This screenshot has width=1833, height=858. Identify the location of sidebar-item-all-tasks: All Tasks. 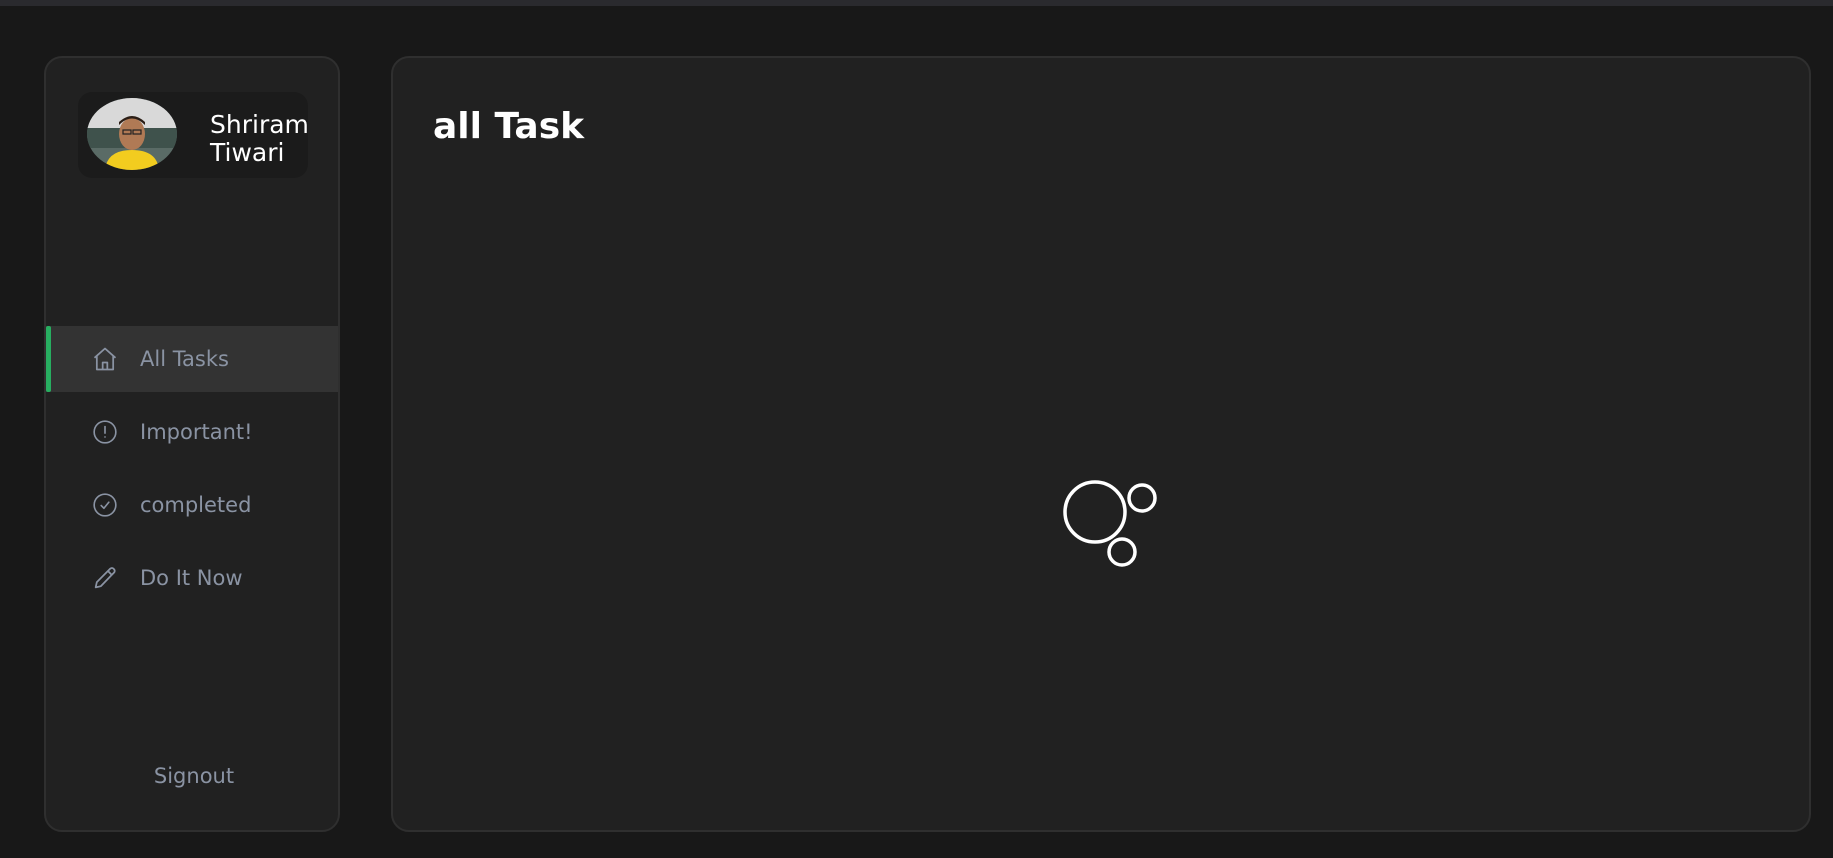
(192, 359).